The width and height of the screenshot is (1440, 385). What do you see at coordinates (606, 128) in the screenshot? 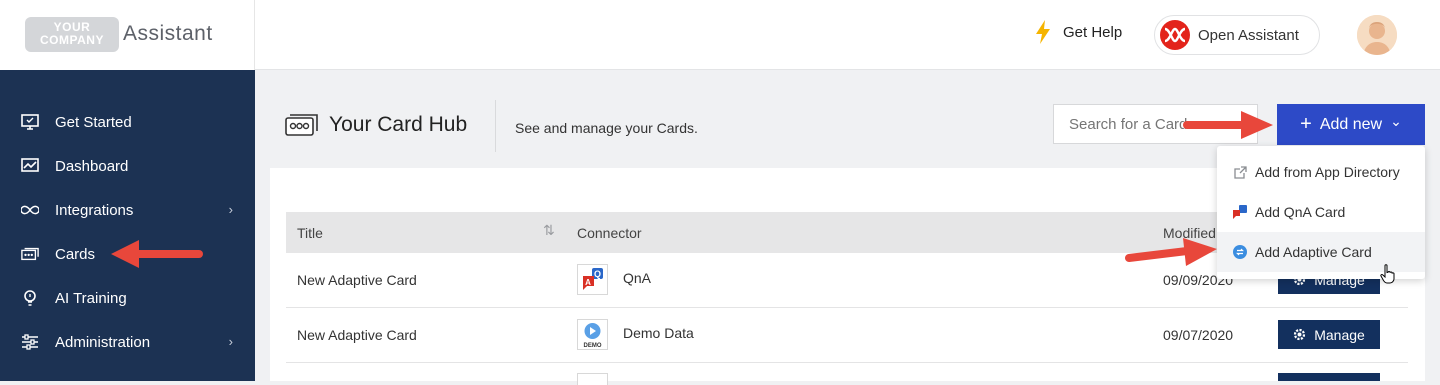
I see `page-subtitle: See and manage your Cards.` at bounding box center [606, 128].